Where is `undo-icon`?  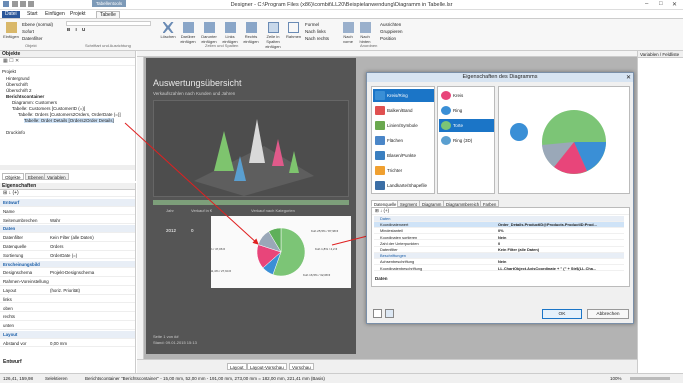 undo-icon is located at coordinates (23, 4).